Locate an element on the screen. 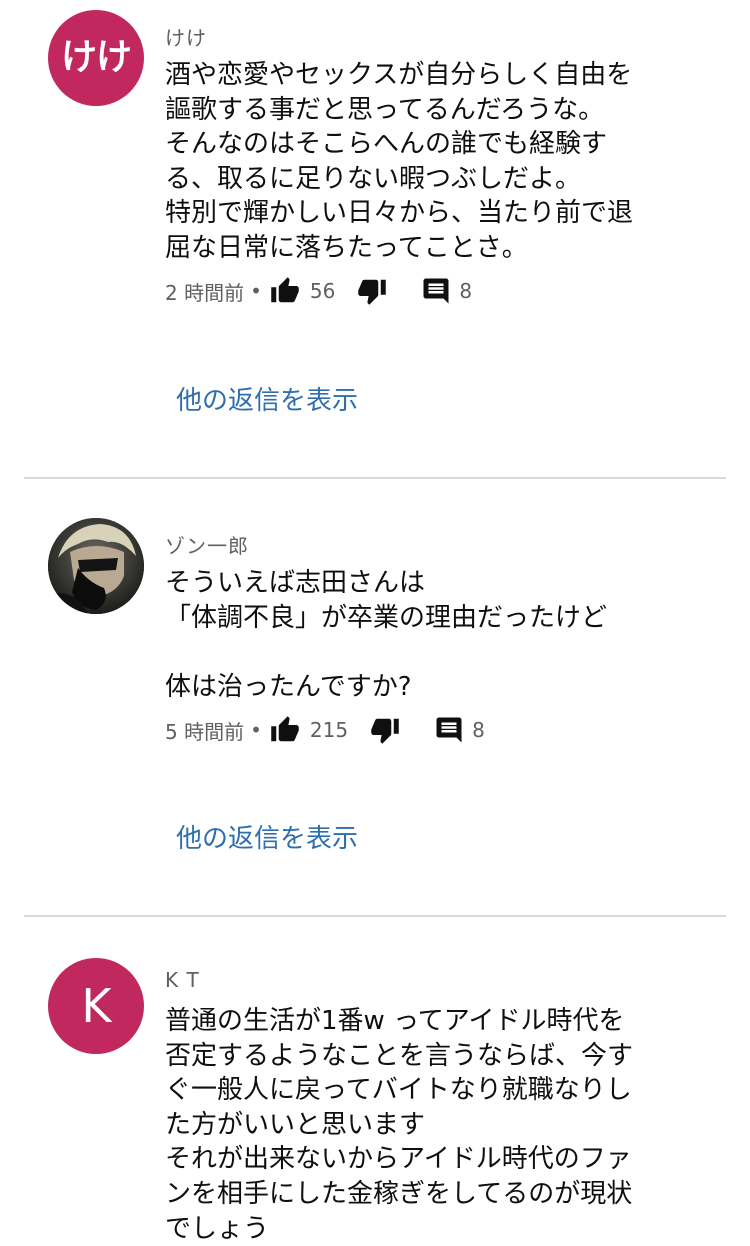  avatar is located at coordinates (96, 566).